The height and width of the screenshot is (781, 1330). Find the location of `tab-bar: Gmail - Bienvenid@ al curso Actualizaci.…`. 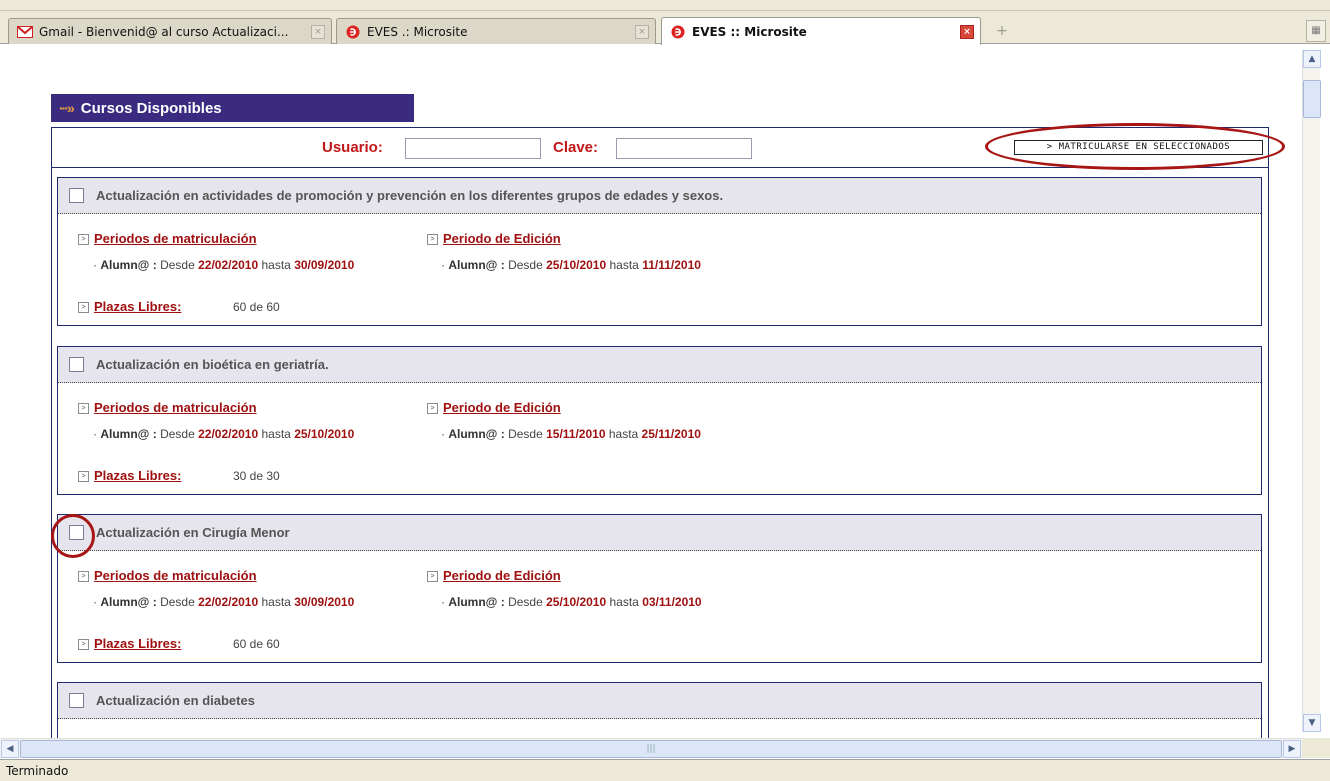

tab-bar: Gmail - Bienvenid@ al curso Actualizaci.… is located at coordinates (665, 22).